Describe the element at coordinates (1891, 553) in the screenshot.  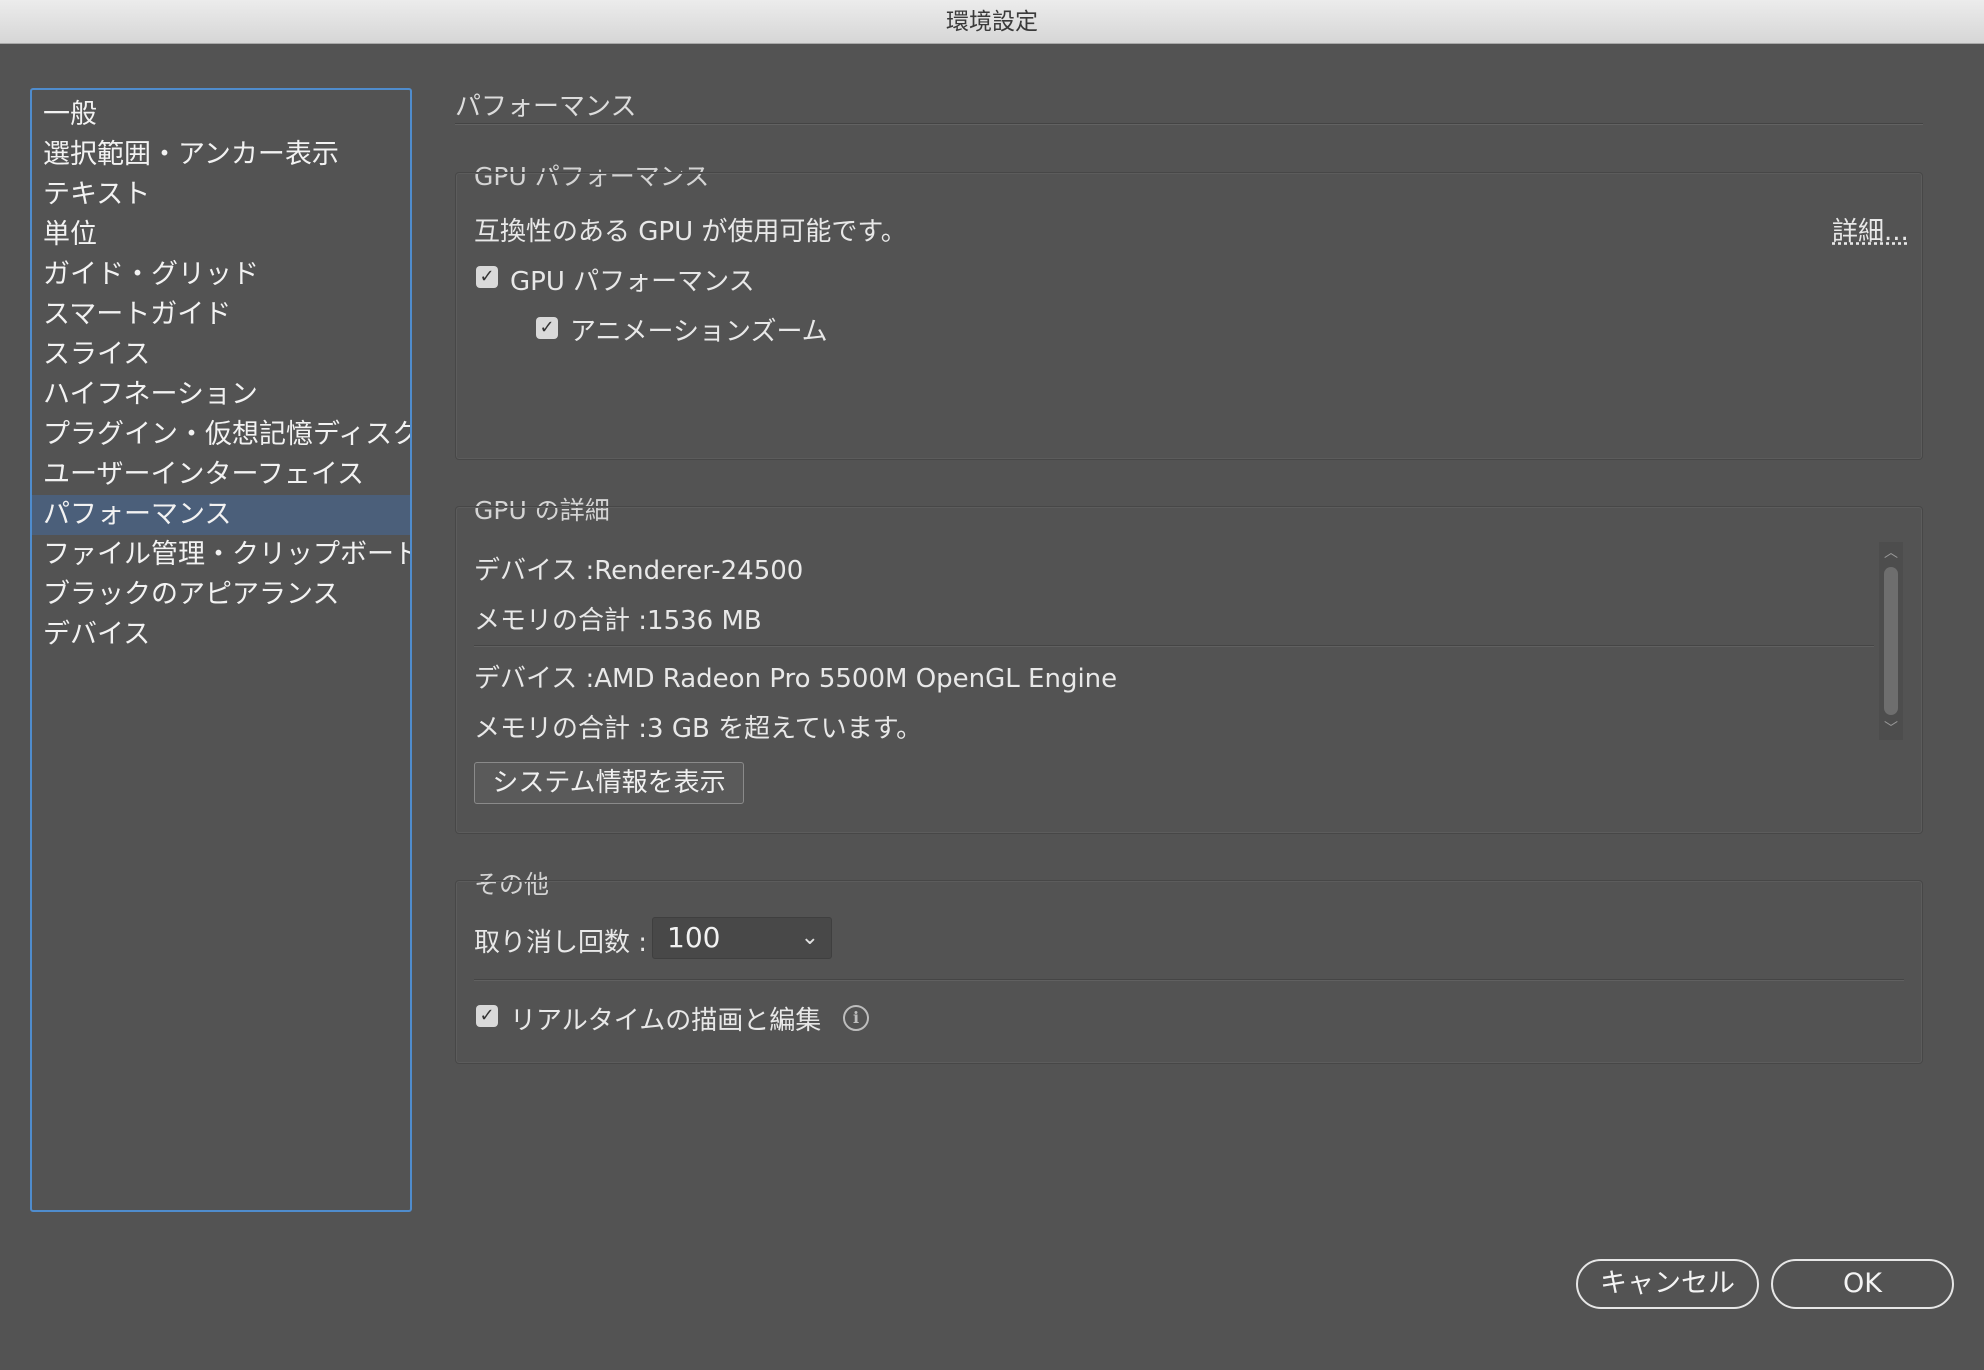
I see `scroll-up-icon: ︿` at that location.